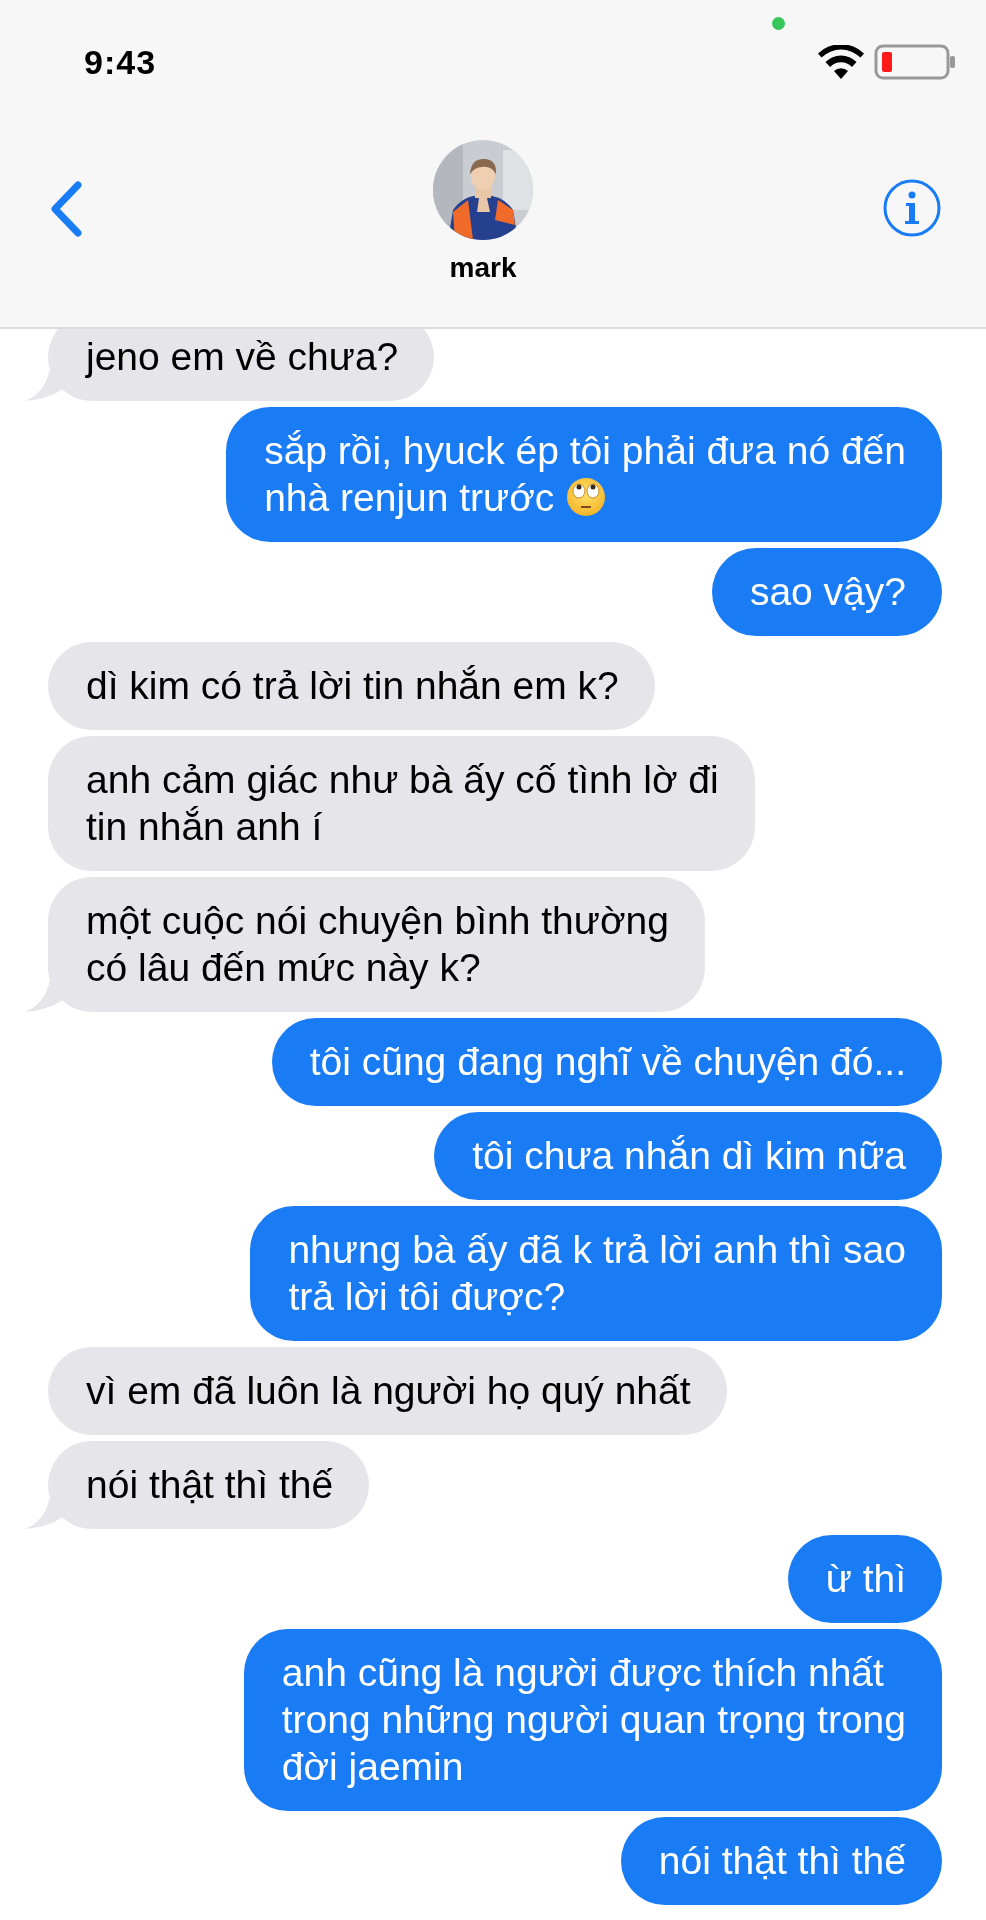 This screenshot has width=986, height=1920. What do you see at coordinates (864, 1579) in the screenshot?
I see `message-bubble: ừ thì` at bounding box center [864, 1579].